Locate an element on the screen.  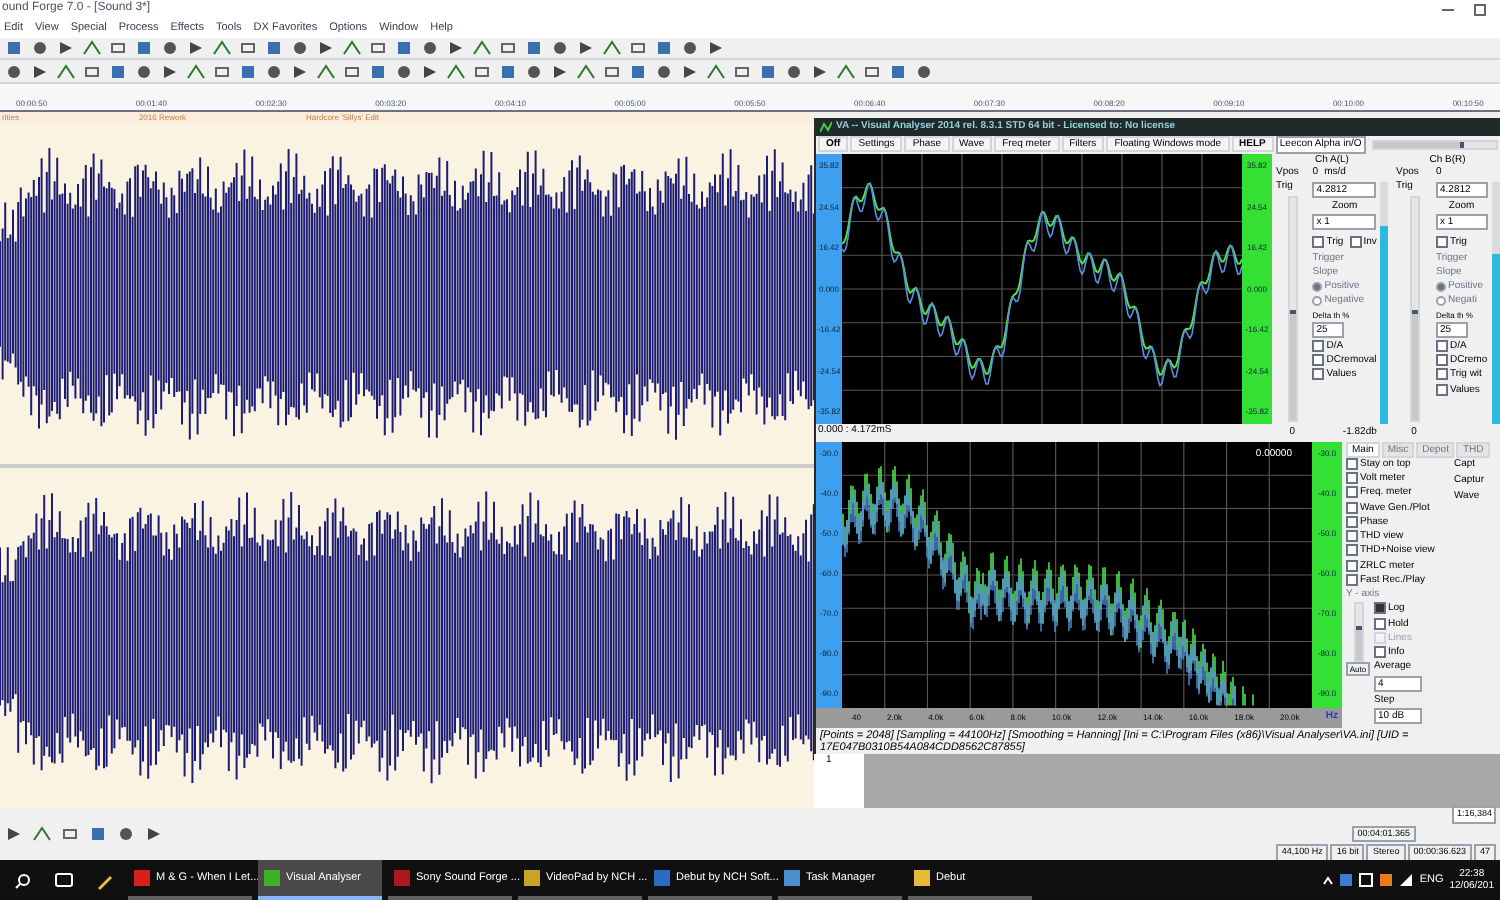
task-view-icon is located at coordinates (64, 880).